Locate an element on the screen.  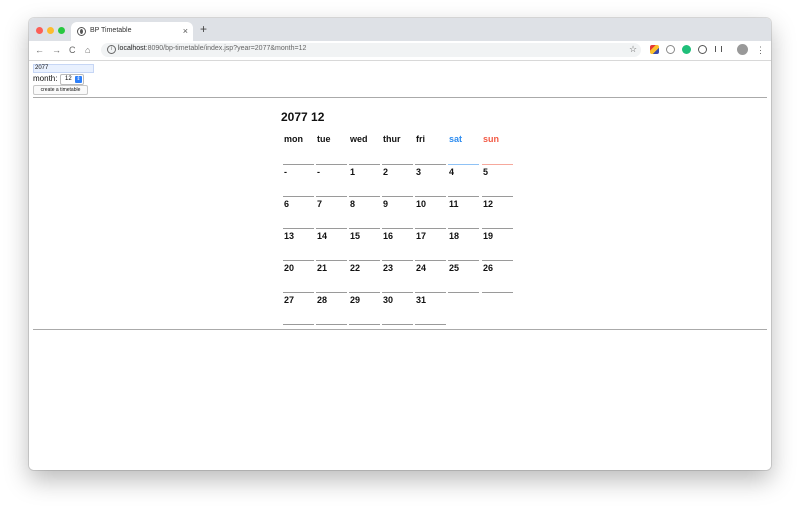
day-cell: 28 is located at coordinates (322, 300).